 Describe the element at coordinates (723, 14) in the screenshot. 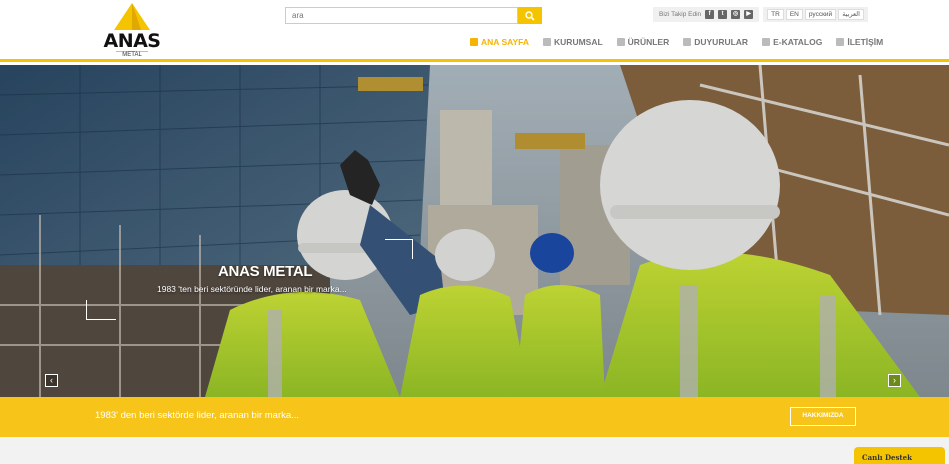

I see `twitter-icon: t` at that location.